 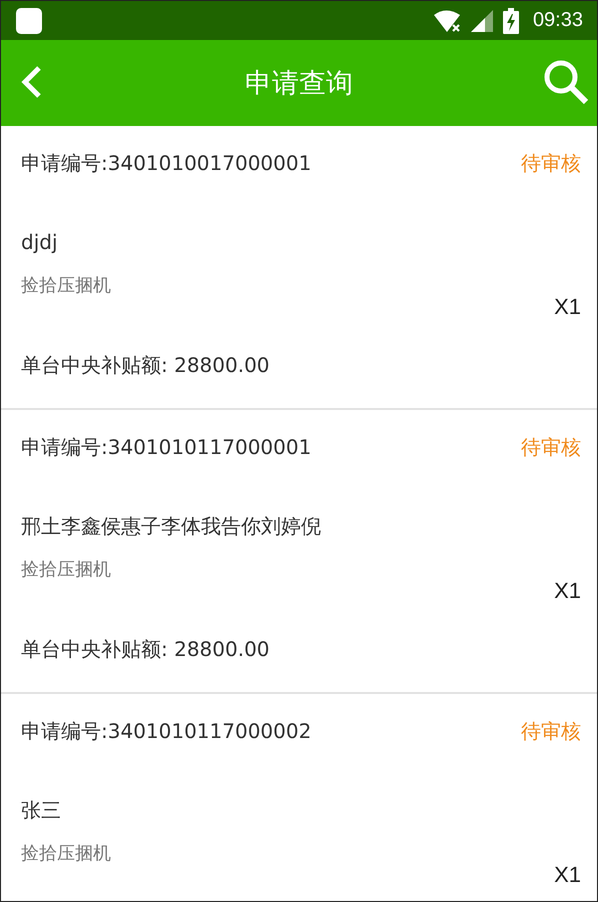 I want to click on notification-icon, so click(x=29, y=21).